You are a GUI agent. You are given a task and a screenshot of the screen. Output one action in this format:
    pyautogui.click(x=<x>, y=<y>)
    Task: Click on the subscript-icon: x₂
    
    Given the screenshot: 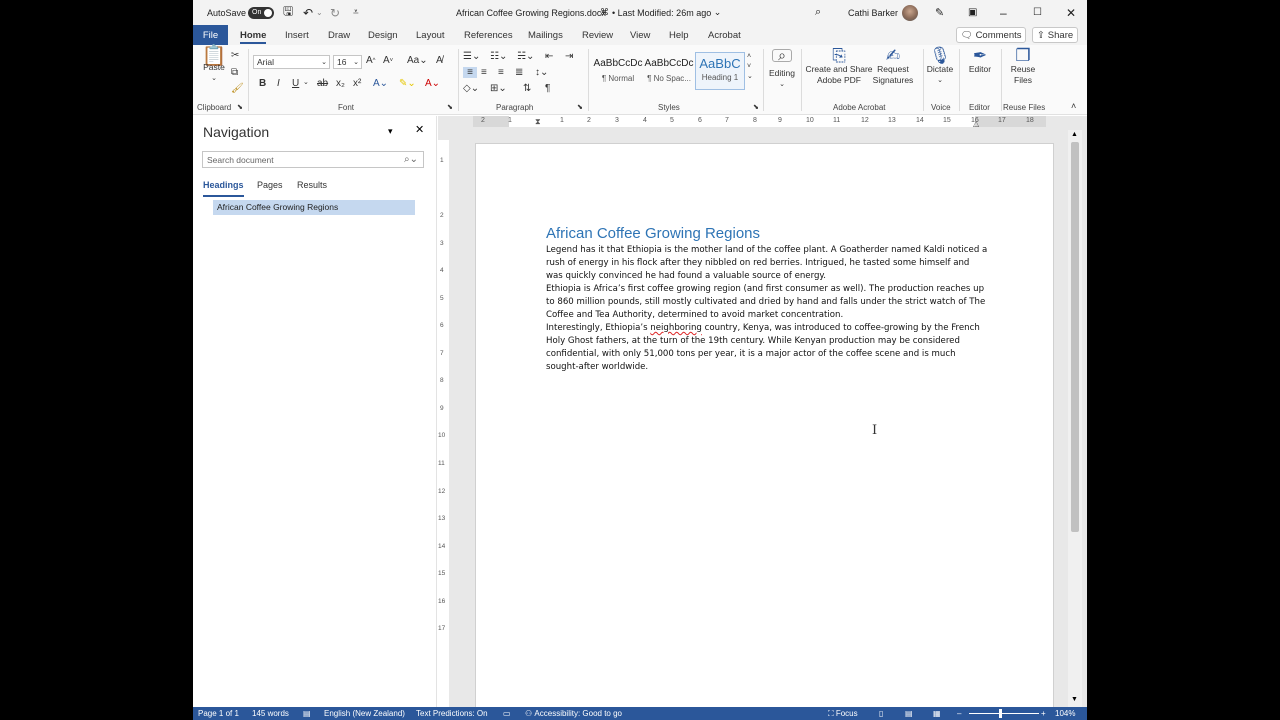 What is the action you would take?
    pyautogui.click(x=340, y=83)
    